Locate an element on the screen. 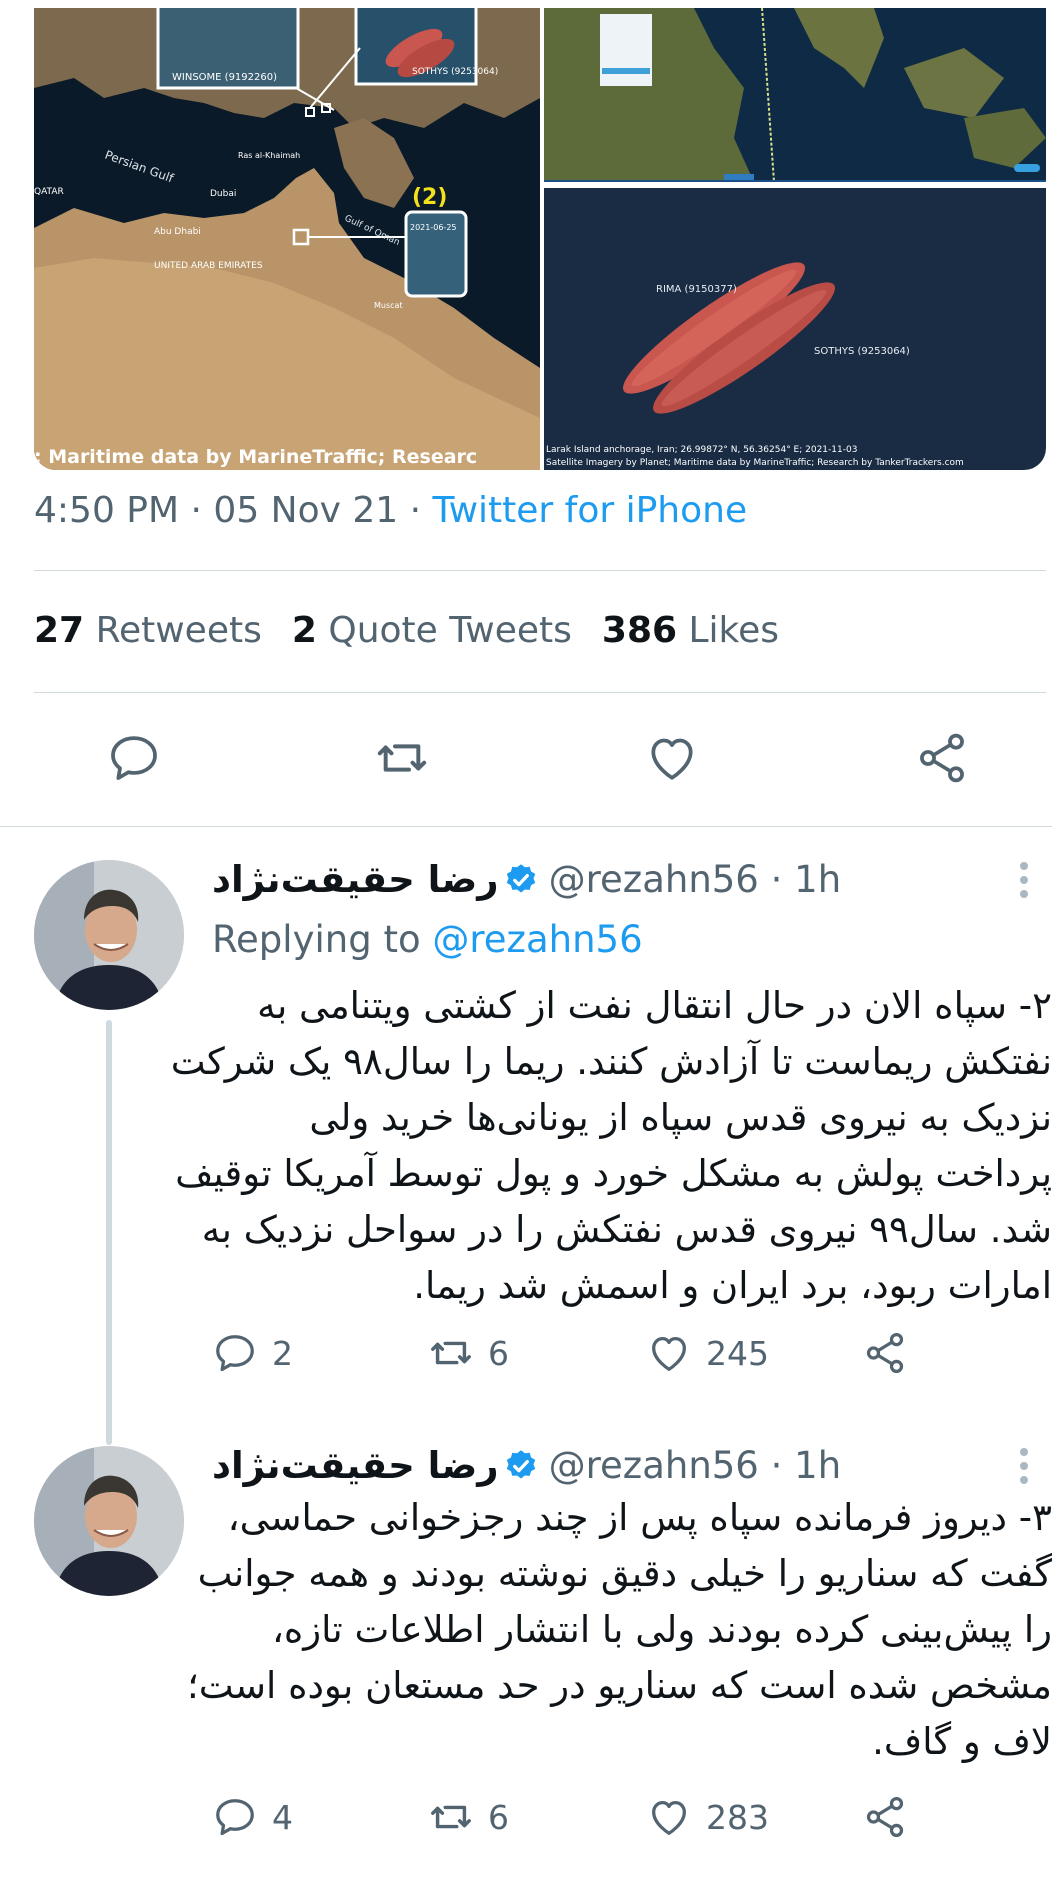  likes-stat: 386 Likes is located at coordinates (690, 630).